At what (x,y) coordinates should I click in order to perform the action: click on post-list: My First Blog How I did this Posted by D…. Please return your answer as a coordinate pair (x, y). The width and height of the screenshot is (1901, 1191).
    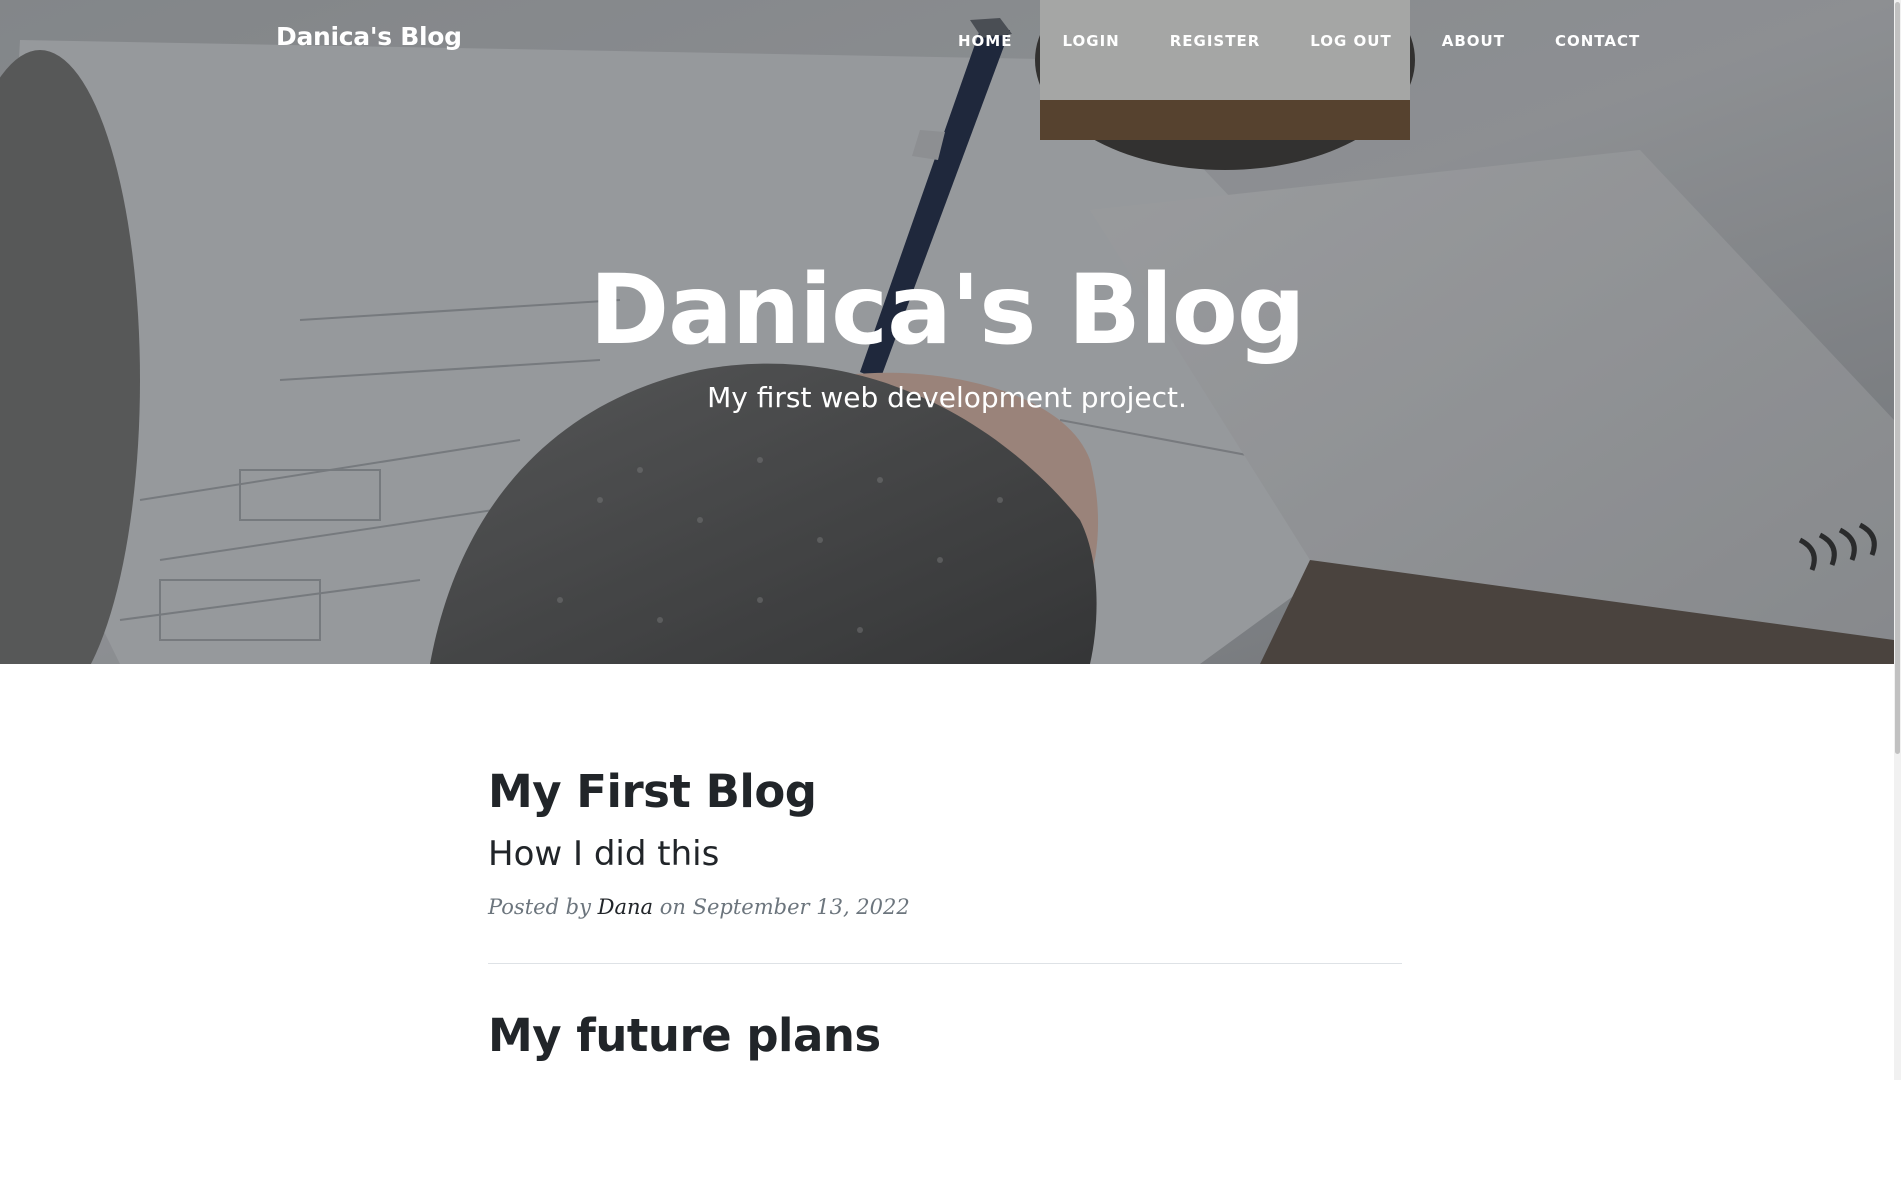
    Looking at the image, I should click on (945, 918).